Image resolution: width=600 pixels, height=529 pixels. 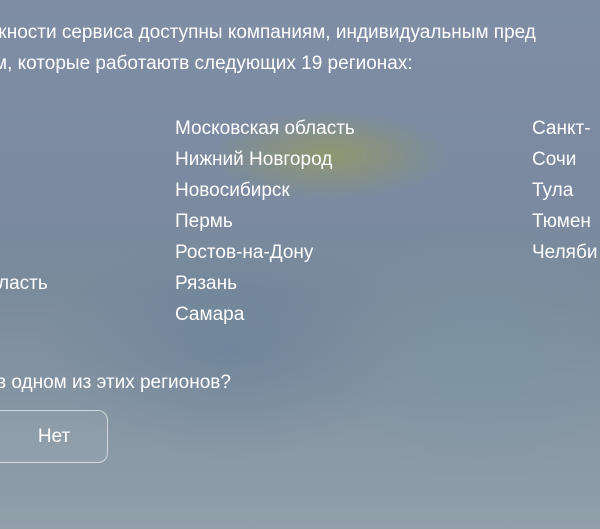 What do you see at coordinates (265, 128) in the screenshot?
I see `region-item: Московская область` at bounding box center [265, 128].